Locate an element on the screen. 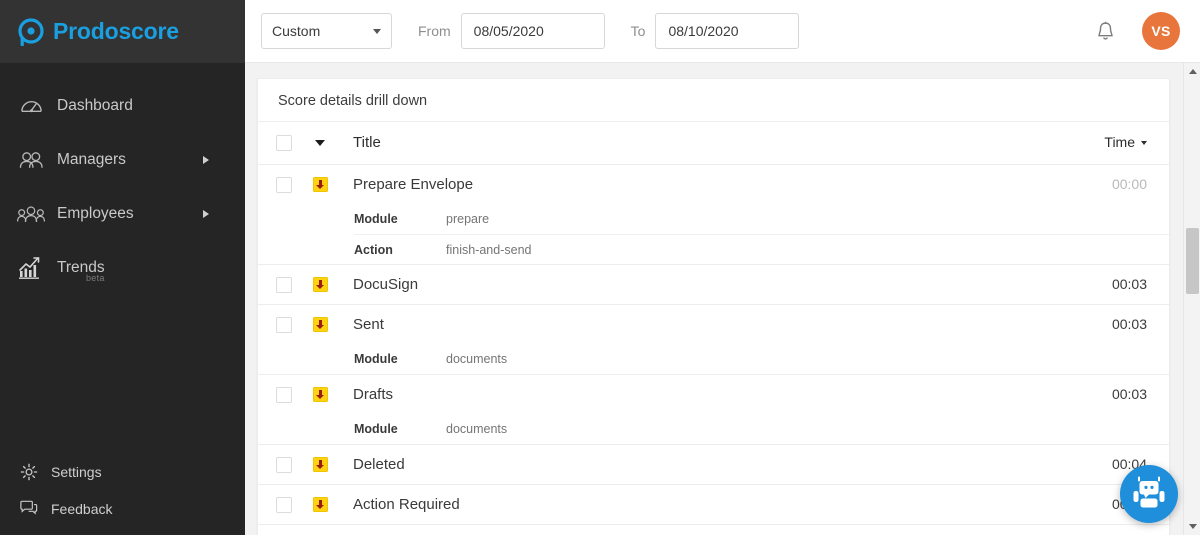  table-row: Waiting for Others00:04 is located at coordinates (713, 530).